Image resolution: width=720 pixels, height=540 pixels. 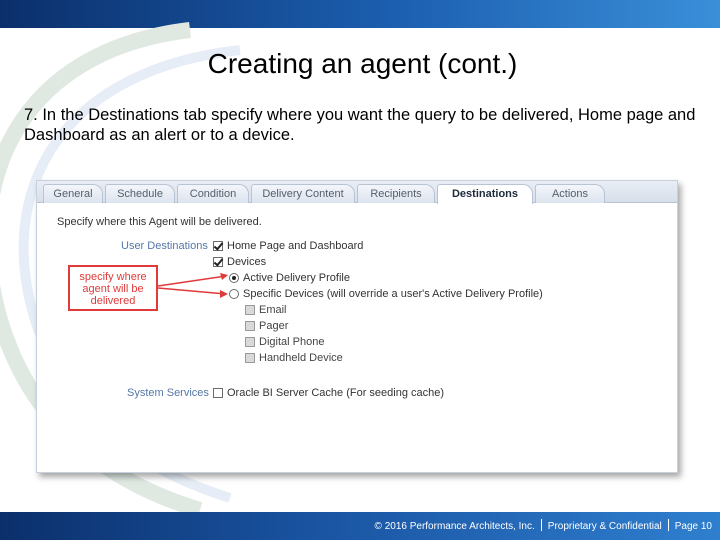 I want to click on email-checkbox, so click(x=250, y=310).